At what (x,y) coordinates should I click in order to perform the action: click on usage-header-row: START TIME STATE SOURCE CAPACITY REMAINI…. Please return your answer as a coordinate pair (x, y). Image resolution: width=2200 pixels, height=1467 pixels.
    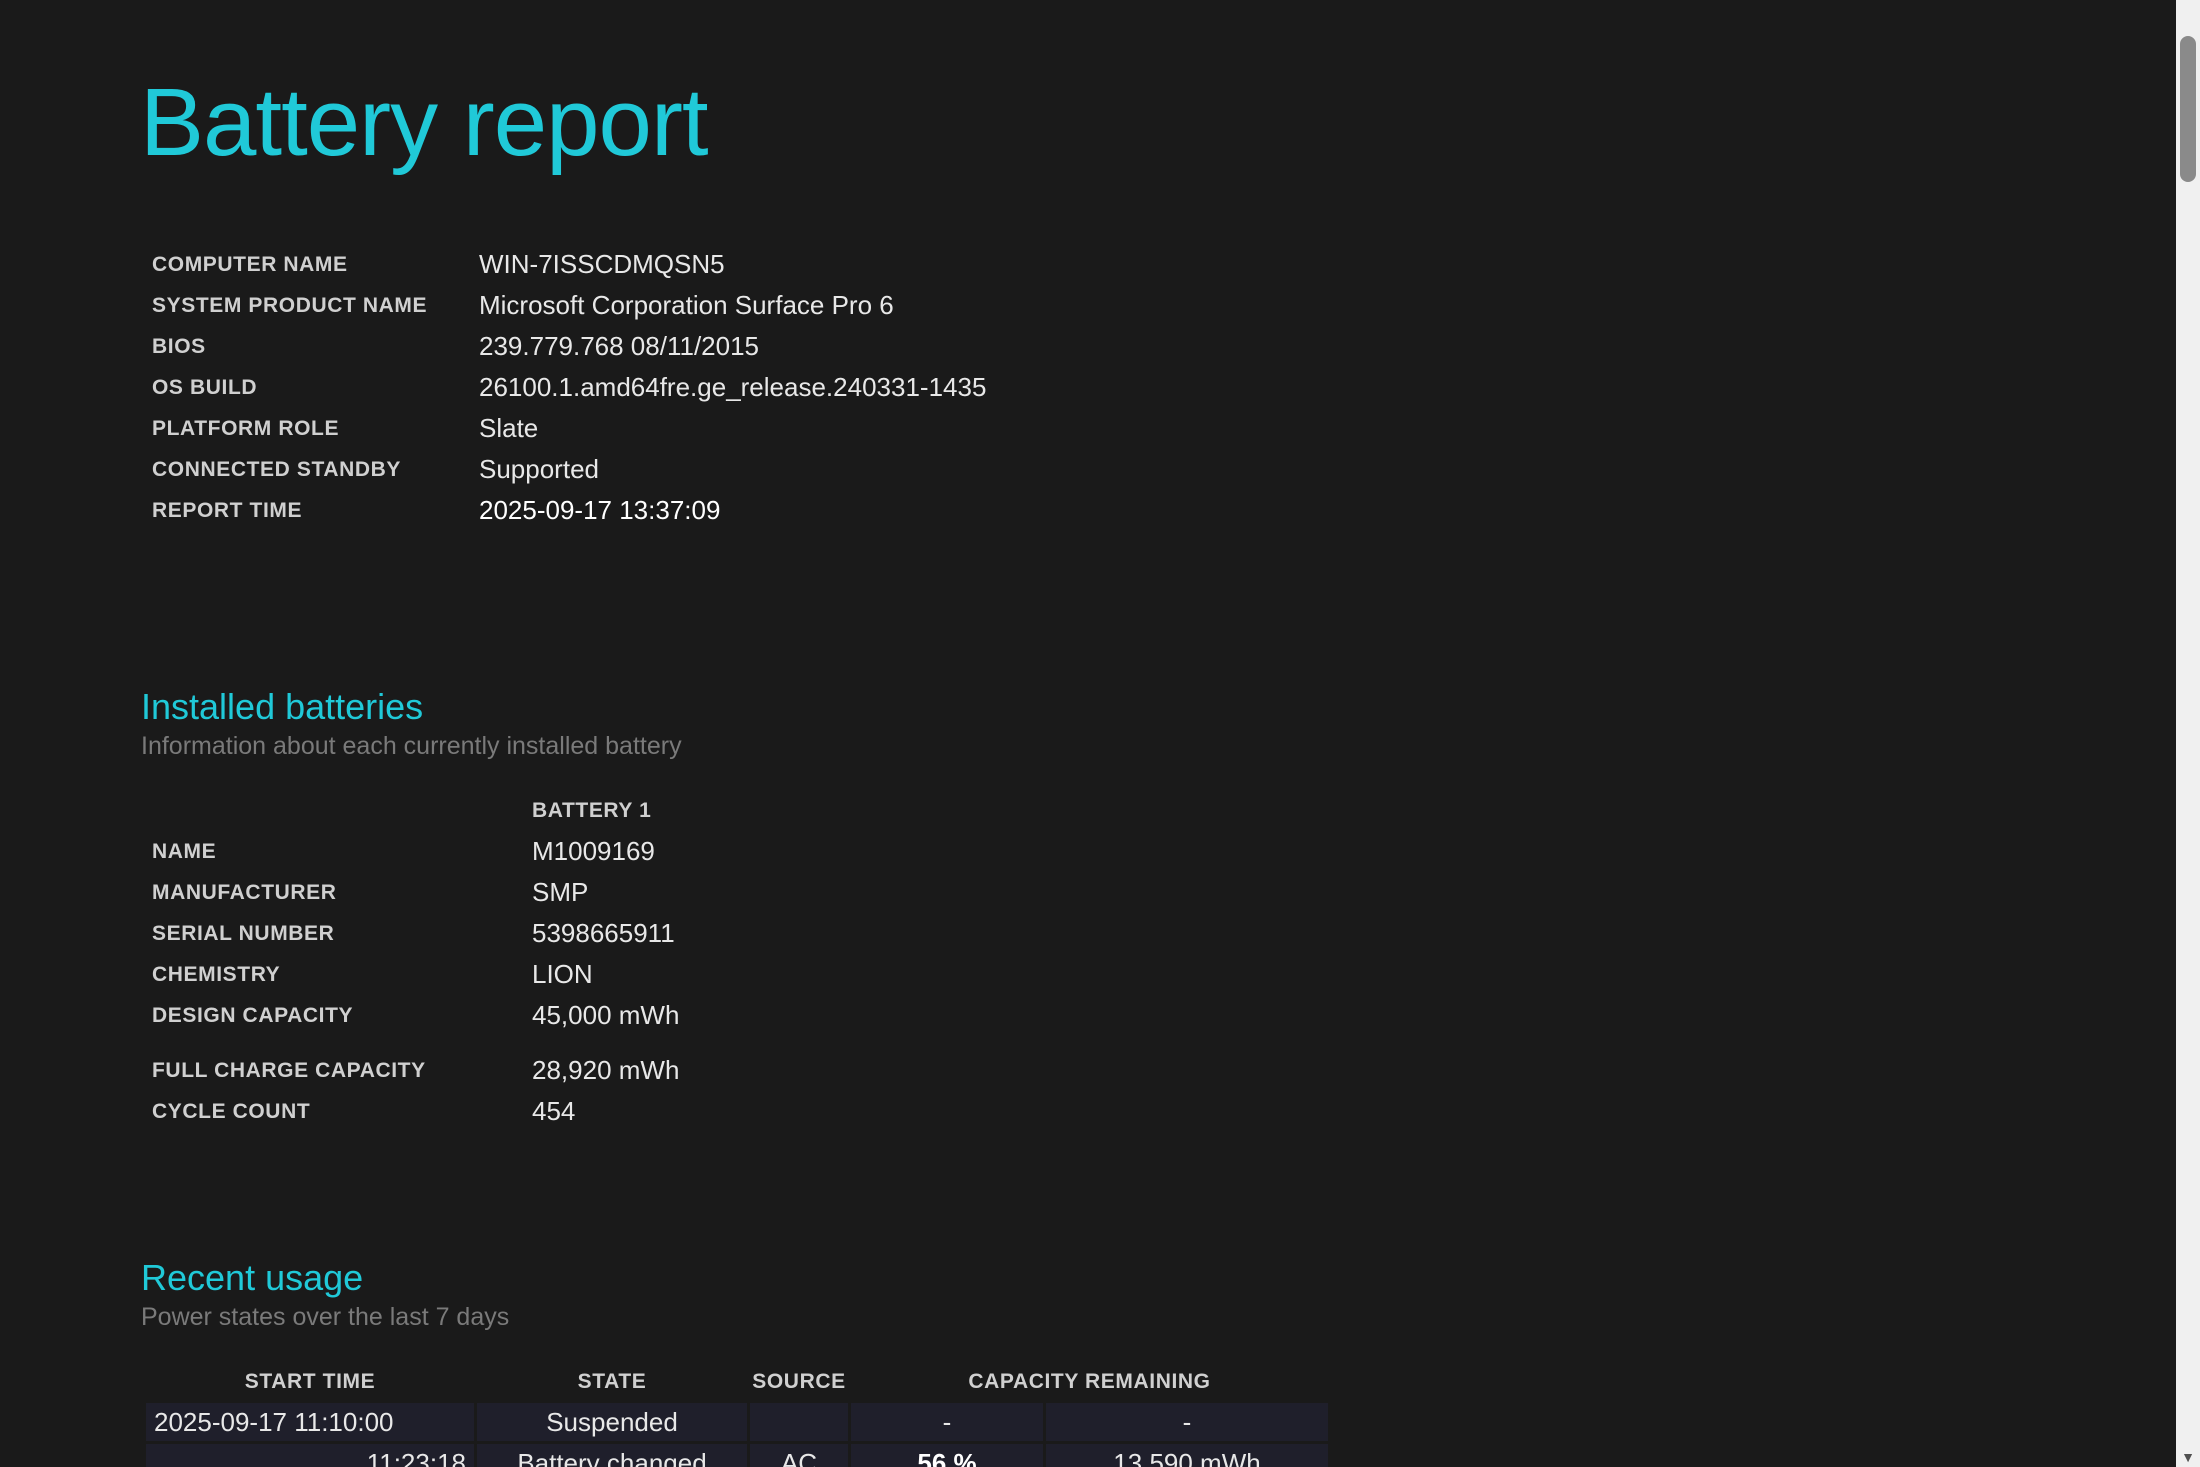
    Looking at the image, I should click on (737, 1382).